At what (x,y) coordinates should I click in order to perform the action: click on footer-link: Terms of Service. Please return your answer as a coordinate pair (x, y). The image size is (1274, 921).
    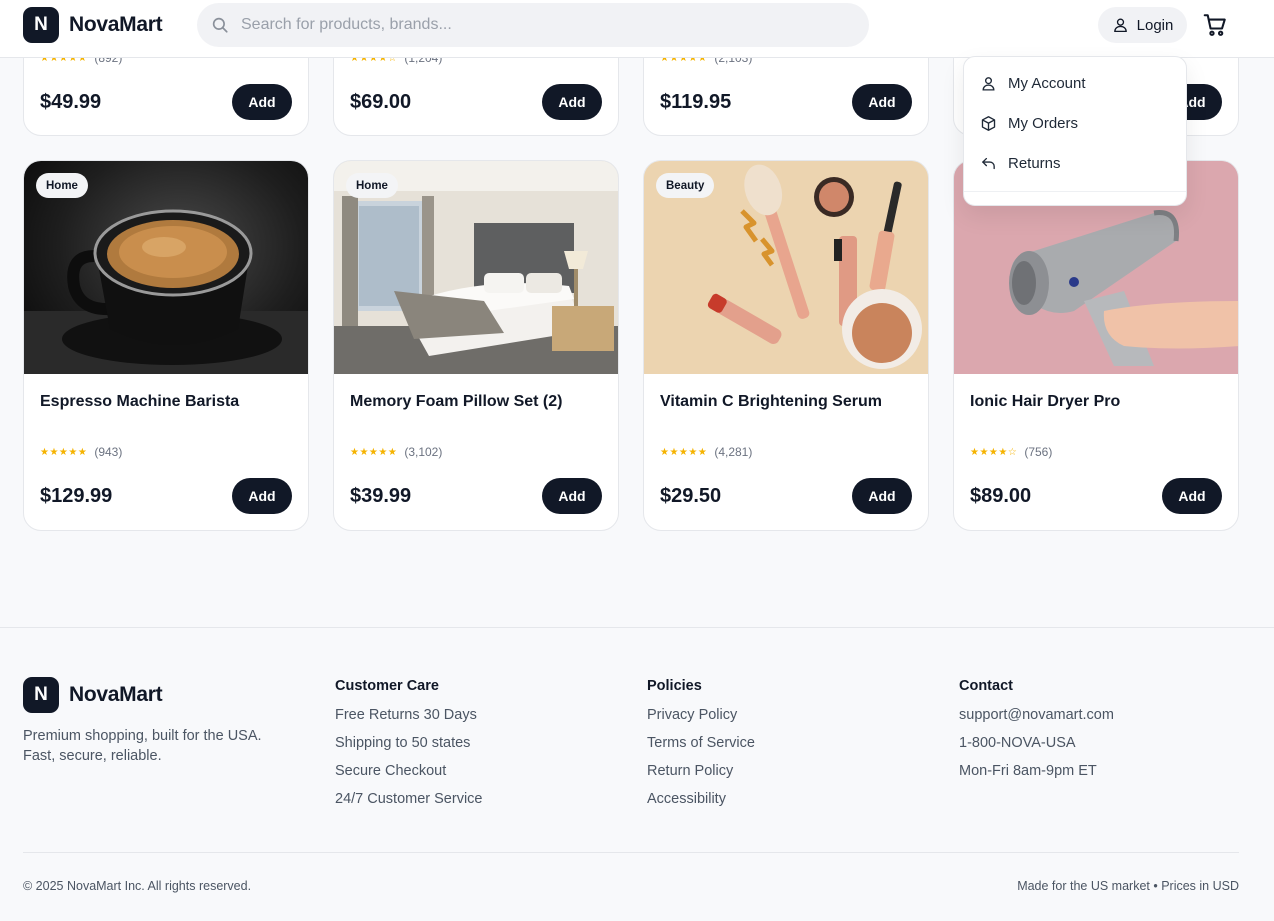
    Looking at the image, I should click on (701, 749).